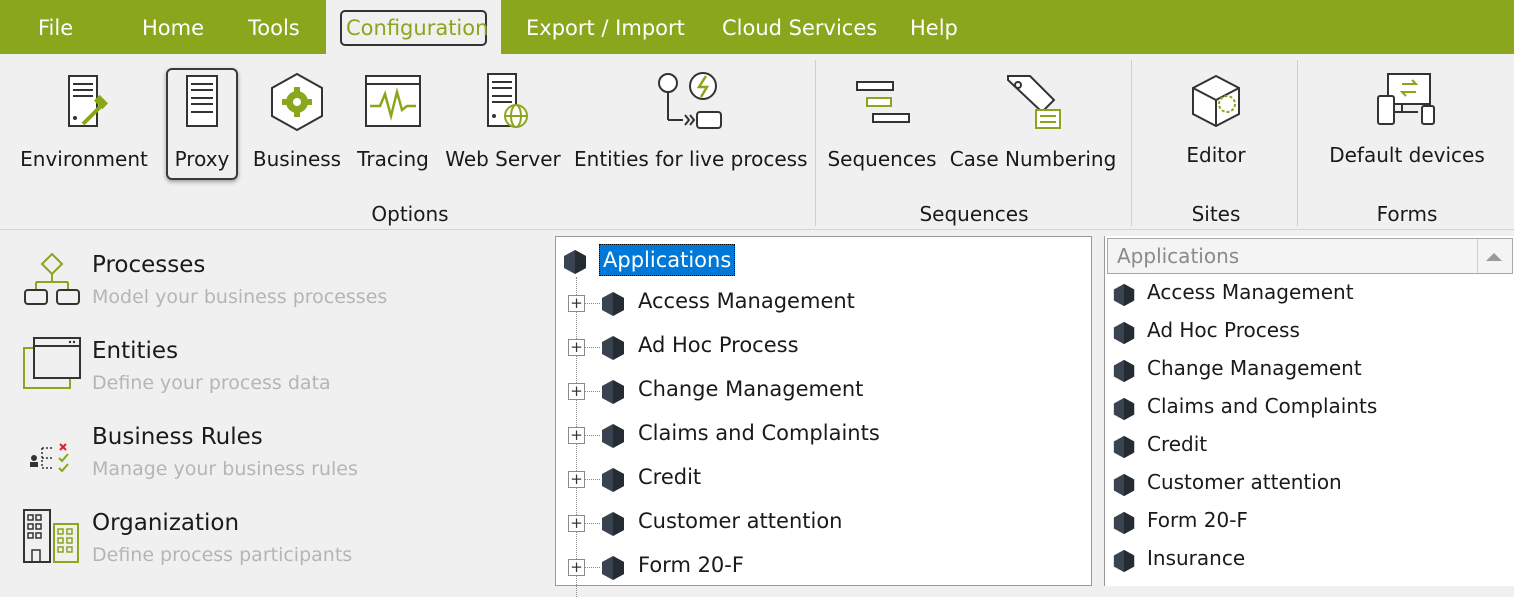  Describe the element at coordinates (1033, 119) in the screenshot. I see `case-numbering-button: Case Numbering` at that location.